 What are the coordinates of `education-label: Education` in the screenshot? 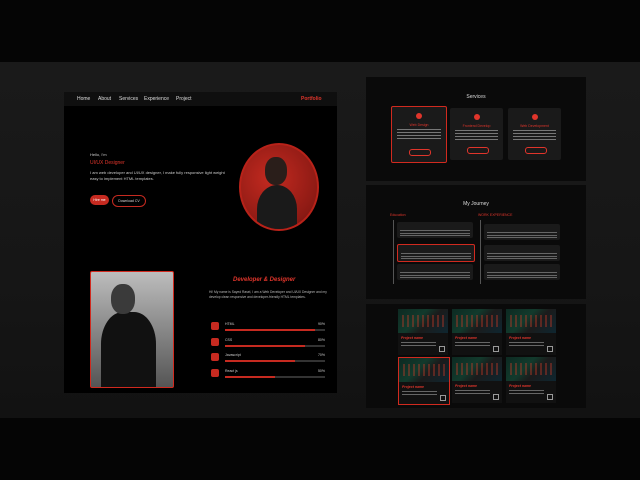 It's located at (398, 215).